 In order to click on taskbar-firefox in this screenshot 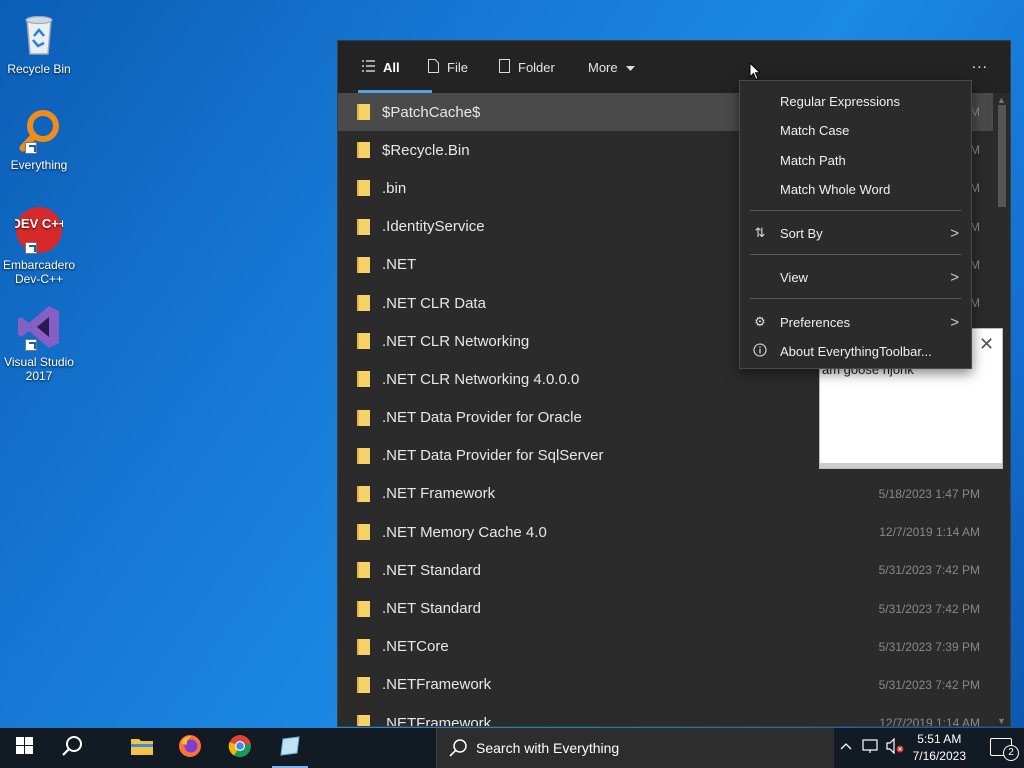, I will do `click(190, 748)`.